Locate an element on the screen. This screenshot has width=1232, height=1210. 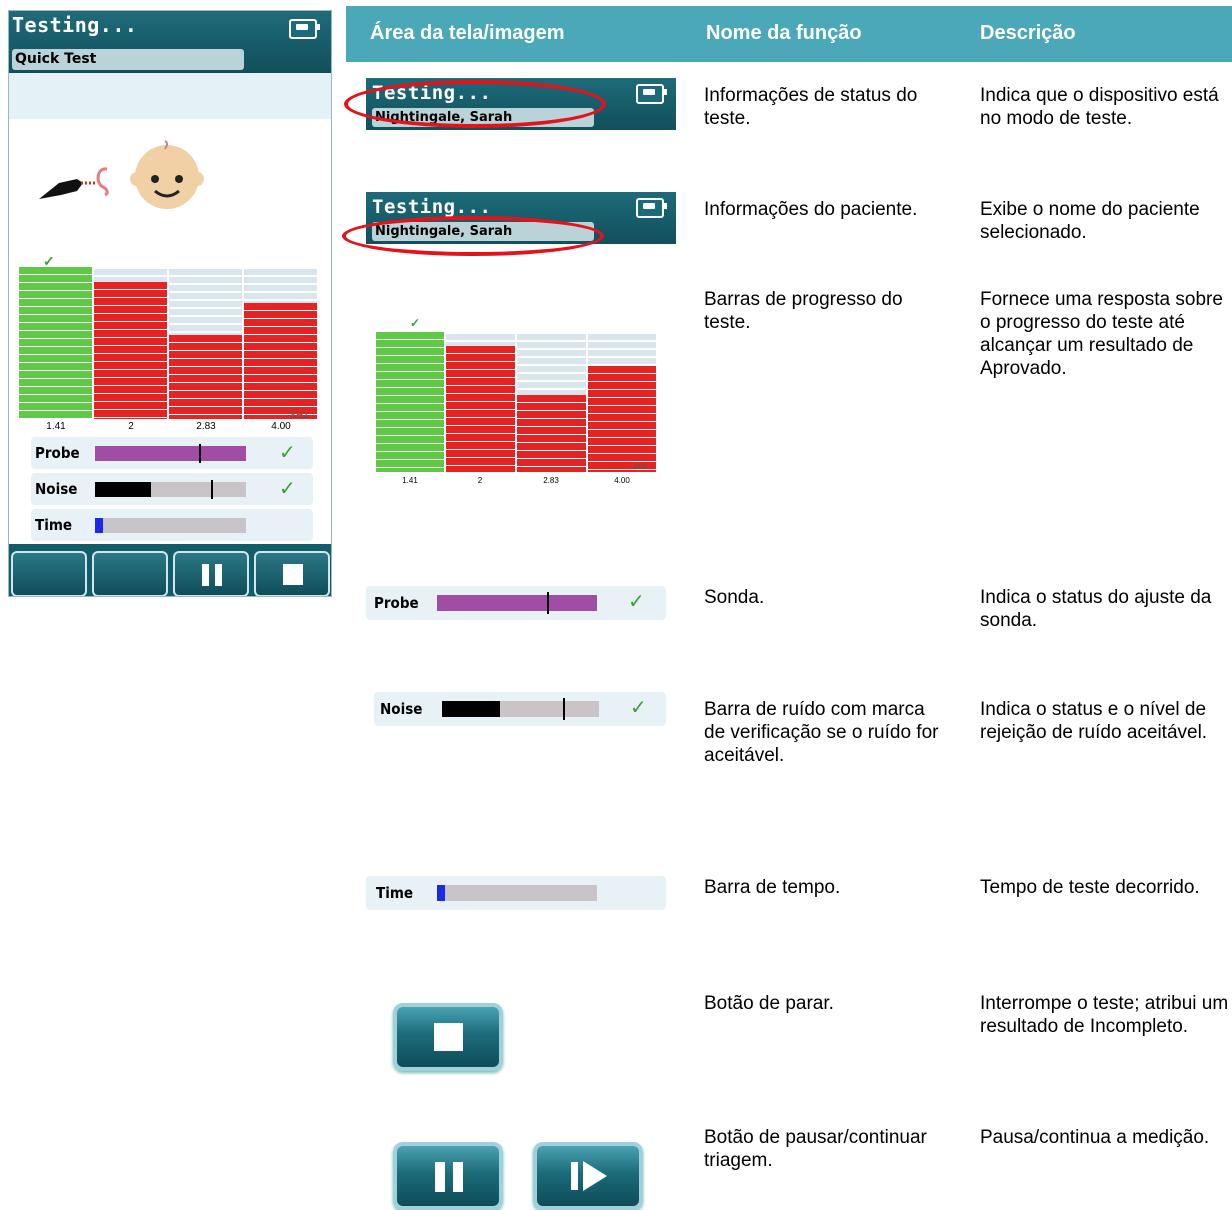
noise-row: Noise ✓ is located at coordinates (172, 489).